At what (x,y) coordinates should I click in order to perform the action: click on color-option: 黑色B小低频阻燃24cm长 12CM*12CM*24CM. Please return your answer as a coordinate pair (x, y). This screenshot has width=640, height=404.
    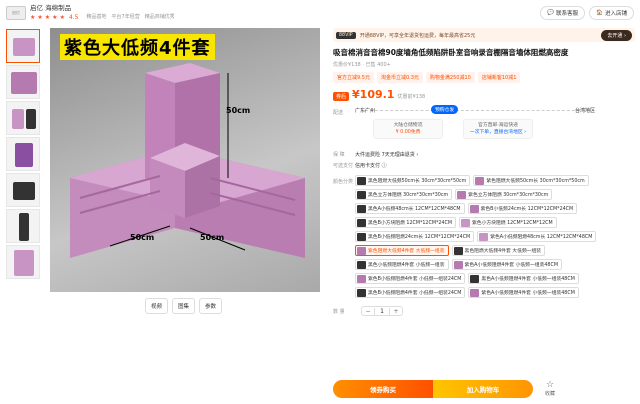
    Looking at the image, I should click on (415, 236).